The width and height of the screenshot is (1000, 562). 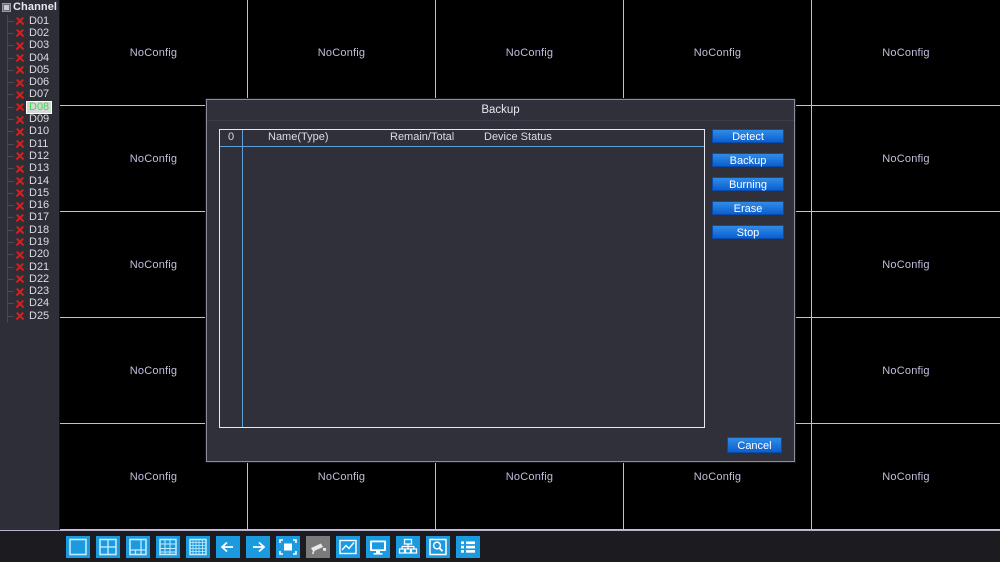 I want to click on channel-item-d17: D17, so click(x=29, y=218).